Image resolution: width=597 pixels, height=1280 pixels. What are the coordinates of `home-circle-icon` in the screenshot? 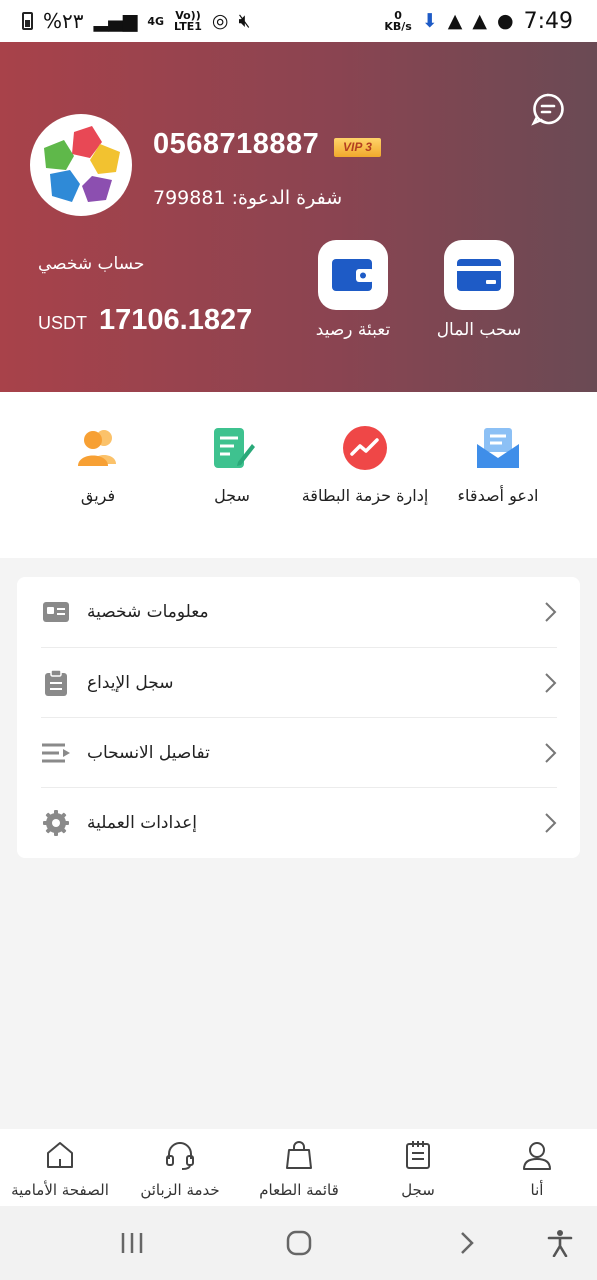 It's located at (299, 1243).